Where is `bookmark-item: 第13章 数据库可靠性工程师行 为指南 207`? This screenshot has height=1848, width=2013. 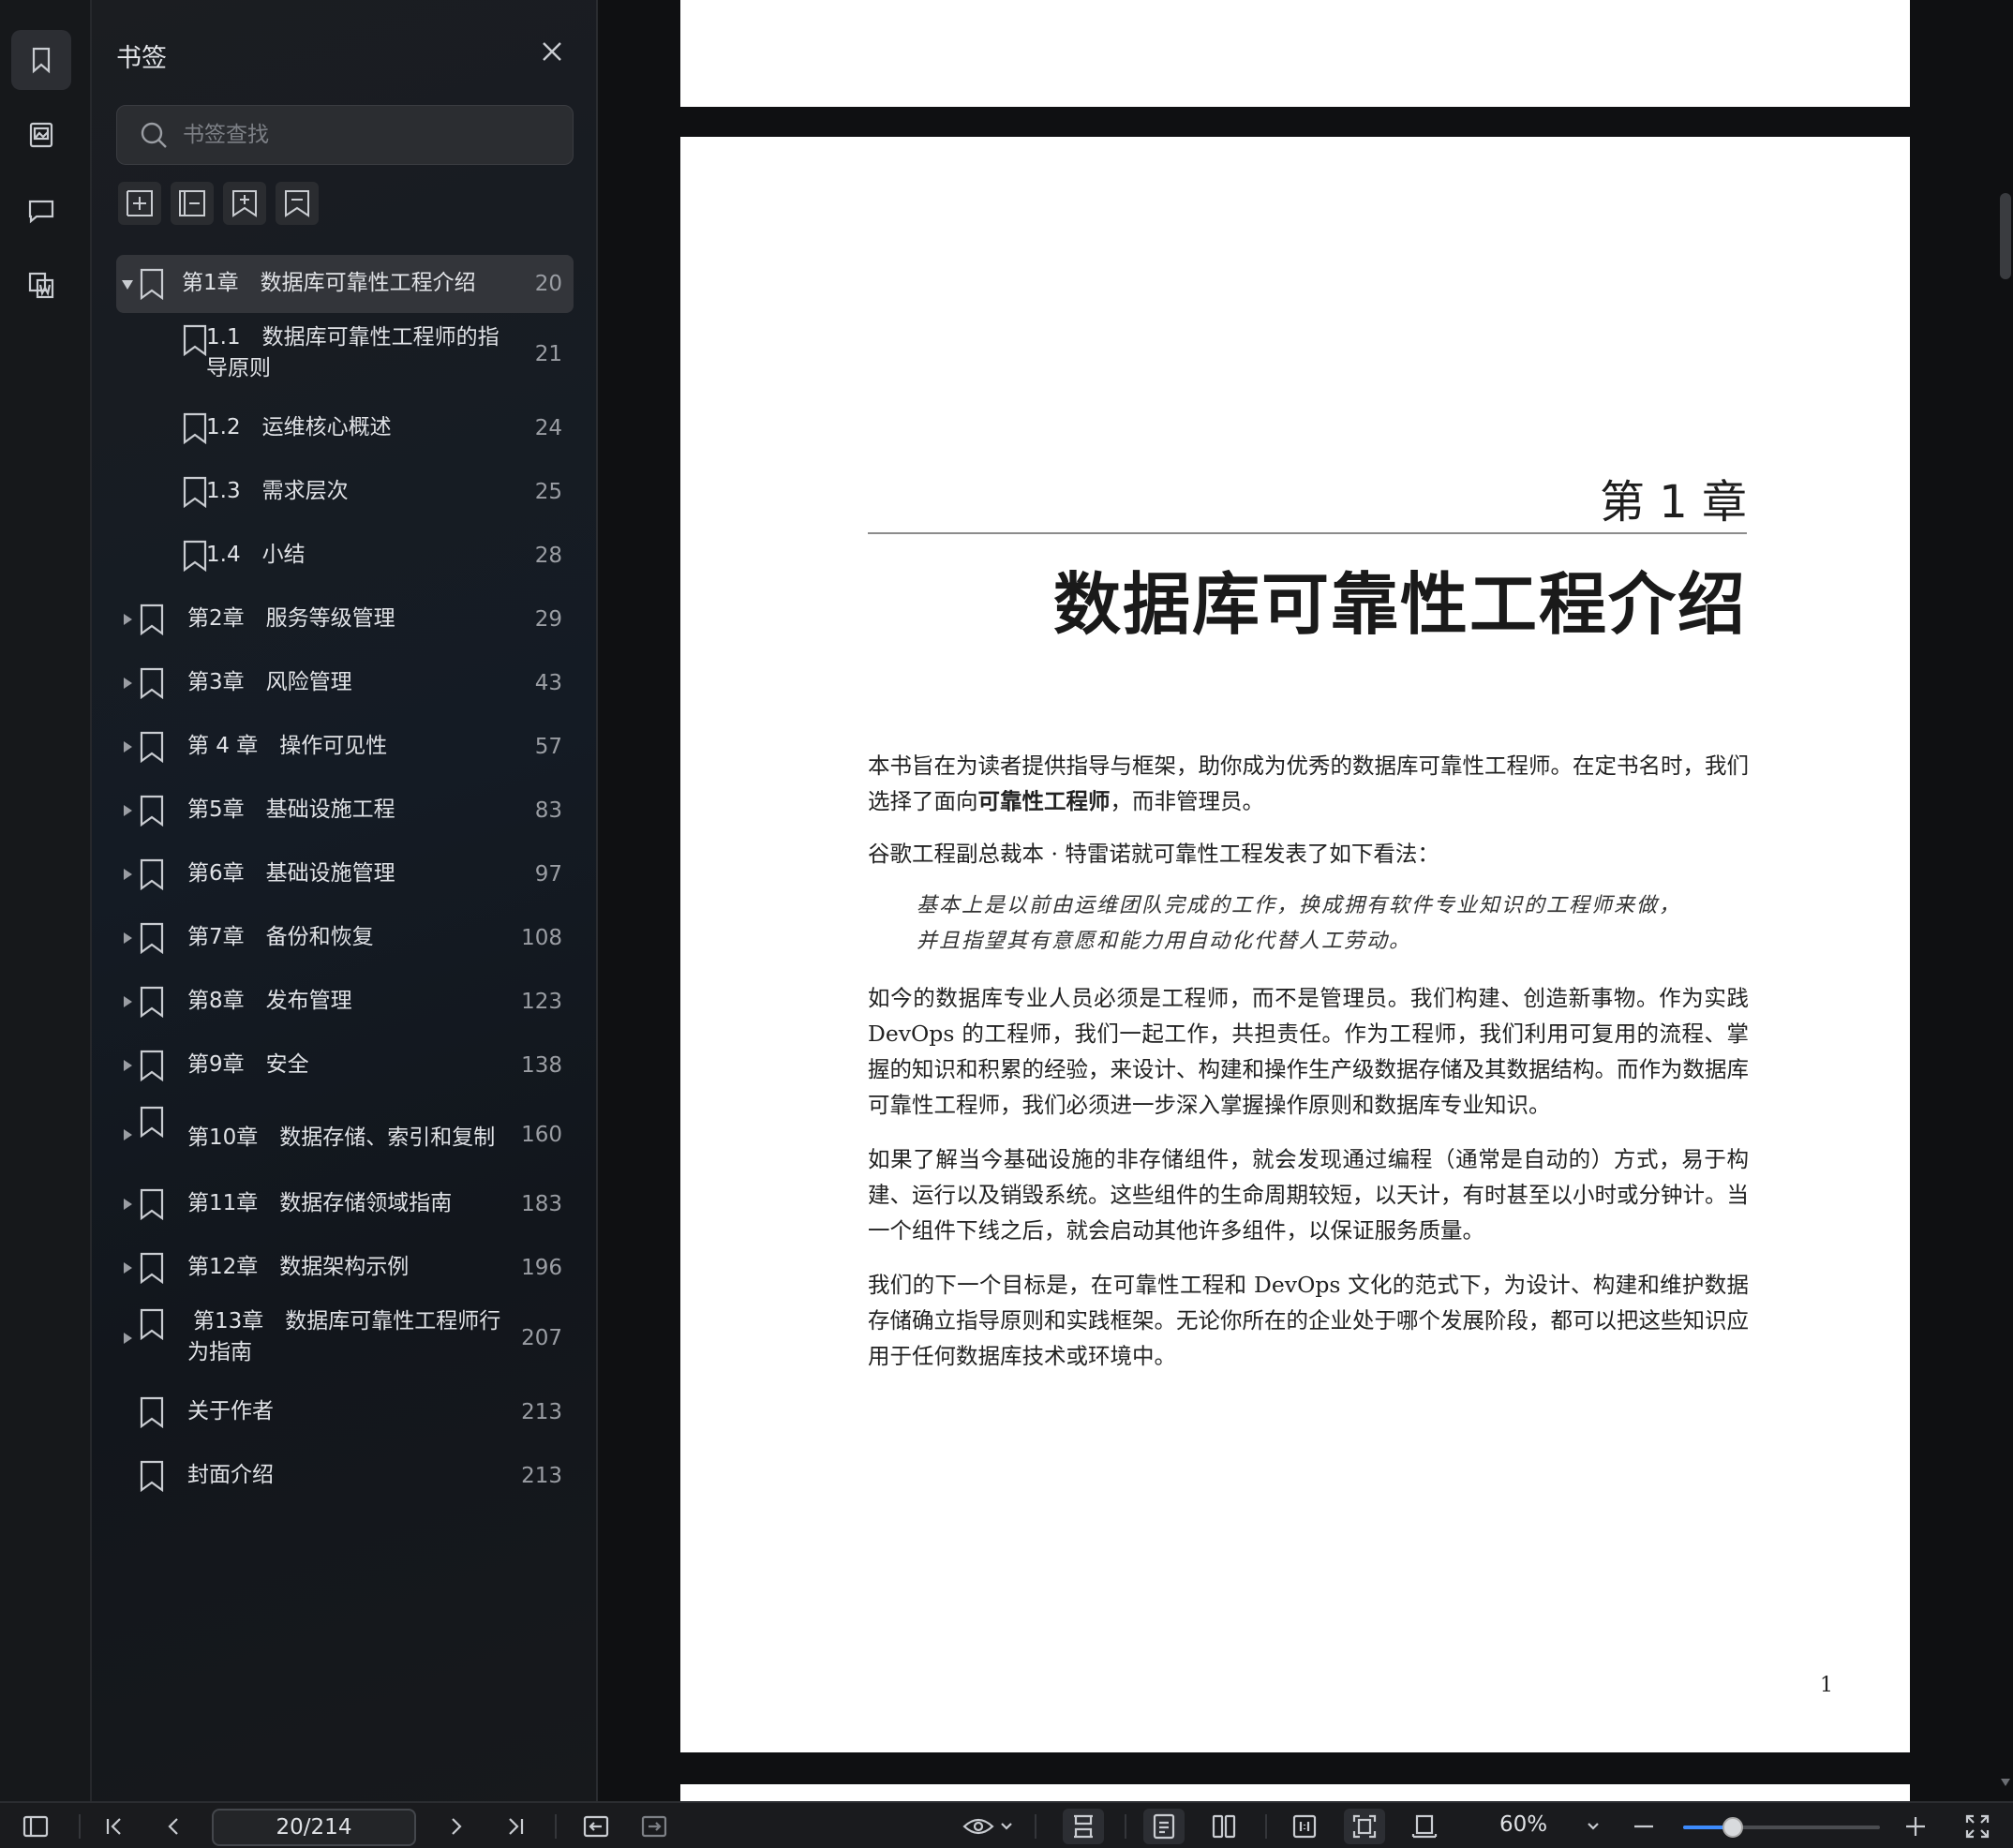 bookmark-item: 第13章 数据库可靠性工程师行 为指南 207 is located at coordinates (345, 1338).